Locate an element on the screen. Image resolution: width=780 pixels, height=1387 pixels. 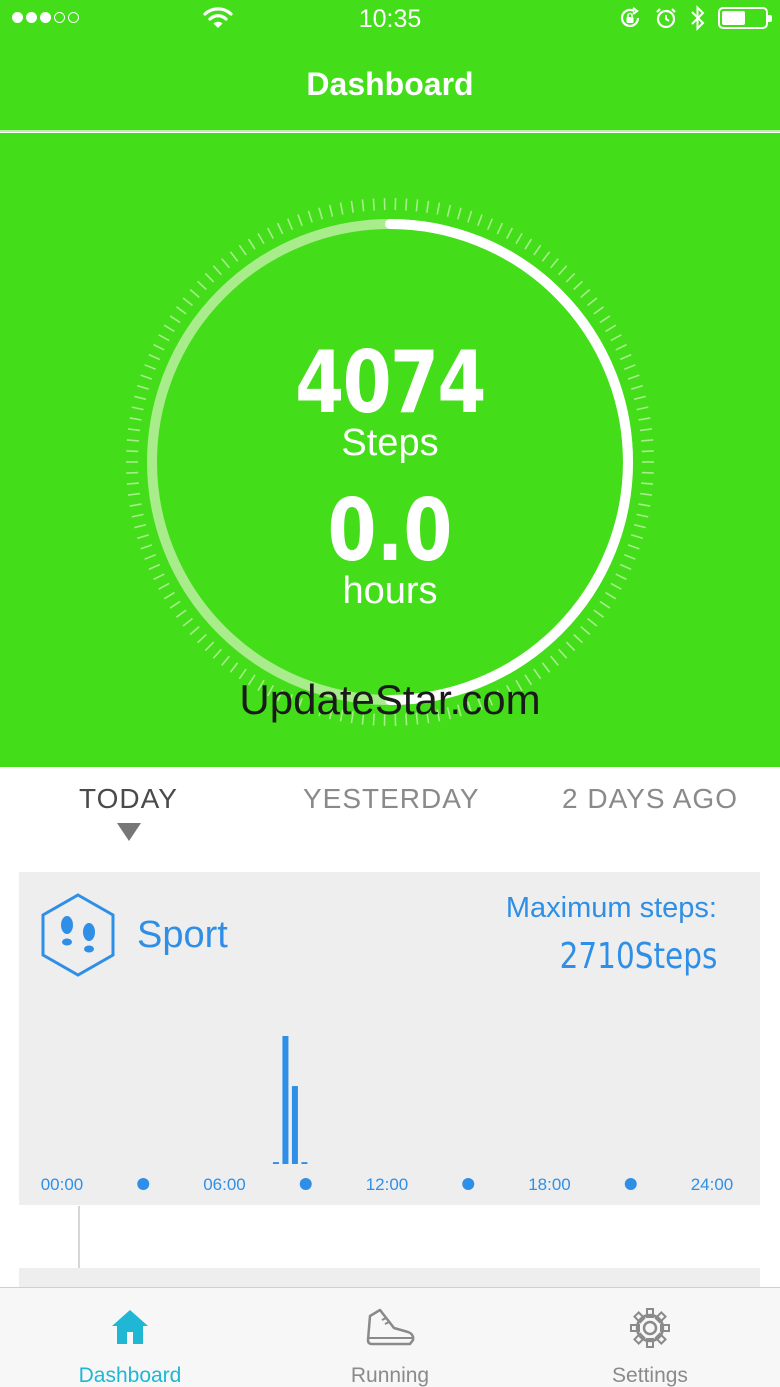
hours-unit: hours is located at coordinates (390, 591).